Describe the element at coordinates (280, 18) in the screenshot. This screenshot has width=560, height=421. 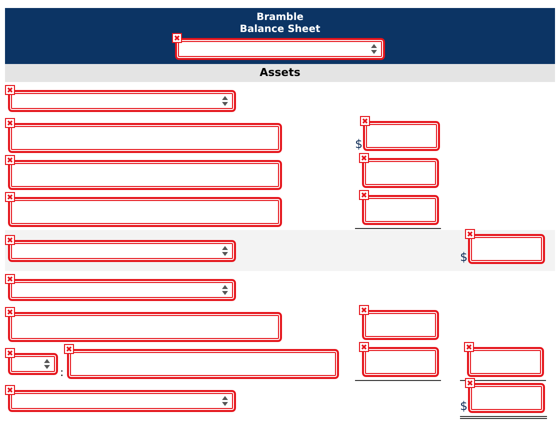
I see `company-name: Bramble` at that location.